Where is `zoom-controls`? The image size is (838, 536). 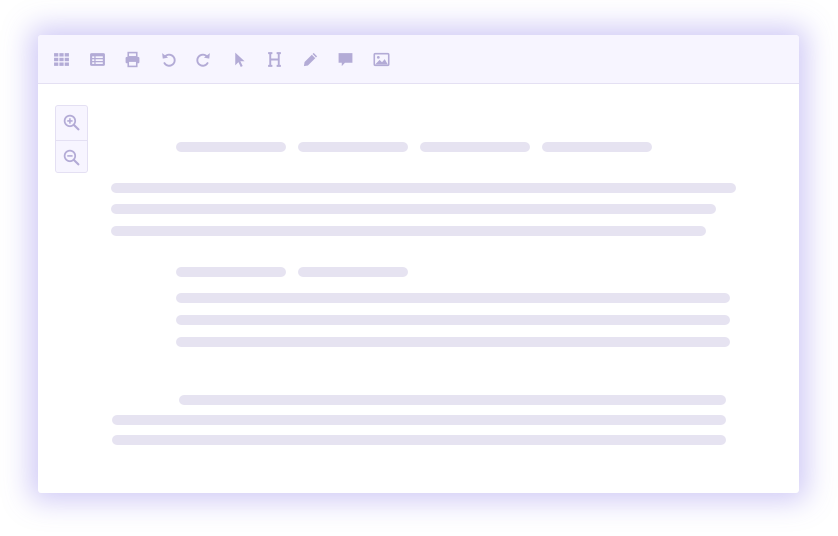
zoom-controls is located at coordinates (71, 139).